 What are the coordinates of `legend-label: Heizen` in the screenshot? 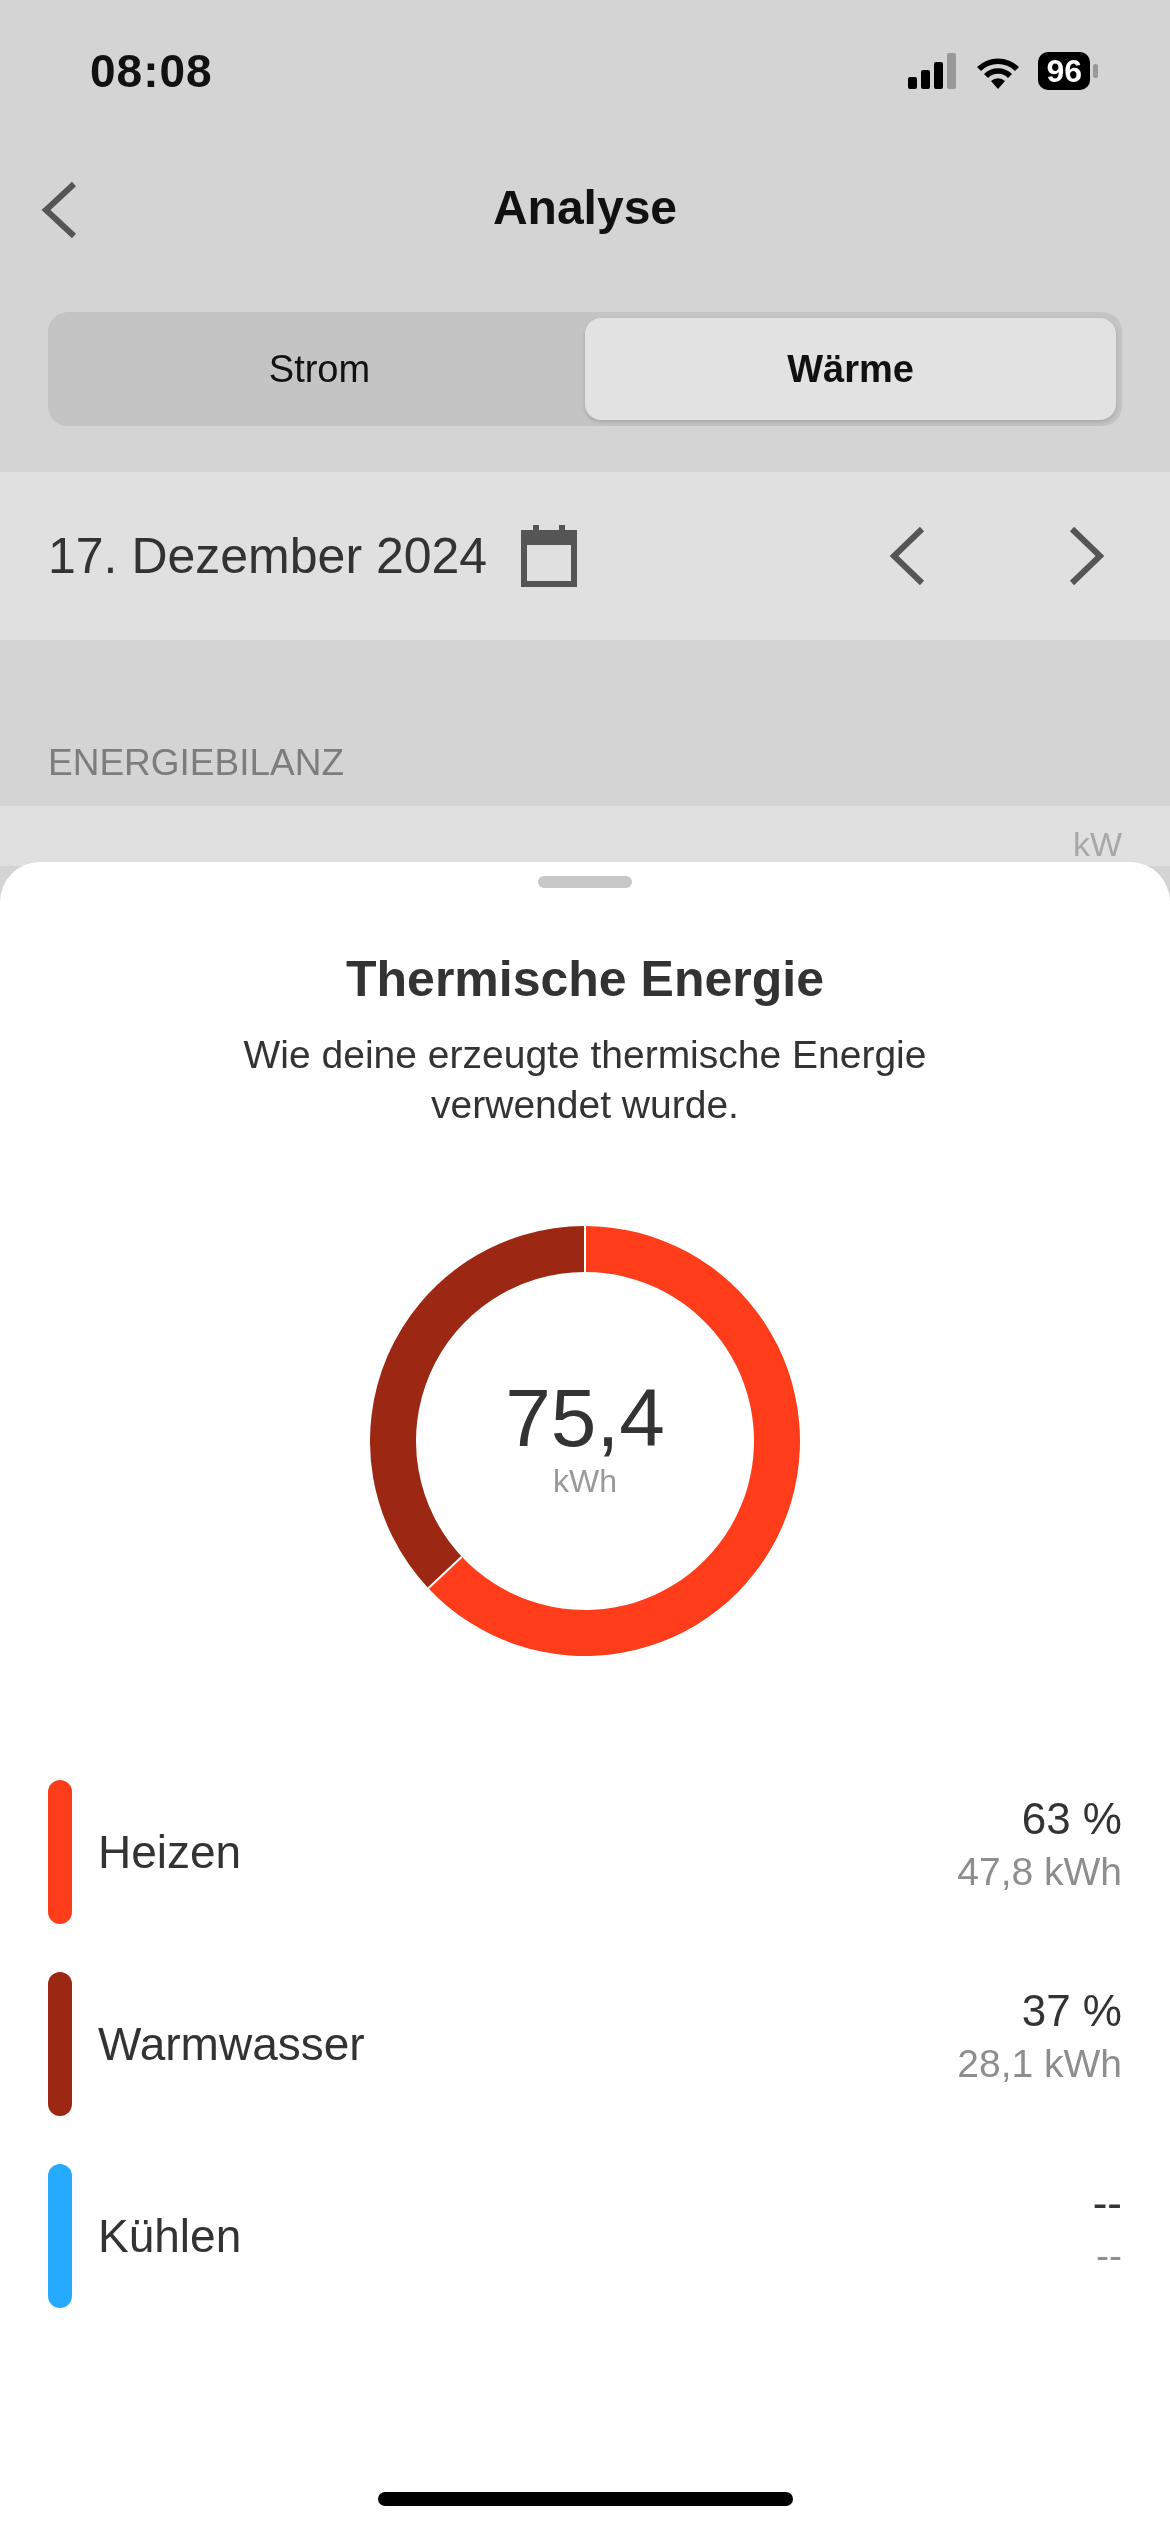 It's located at (170, 1852).